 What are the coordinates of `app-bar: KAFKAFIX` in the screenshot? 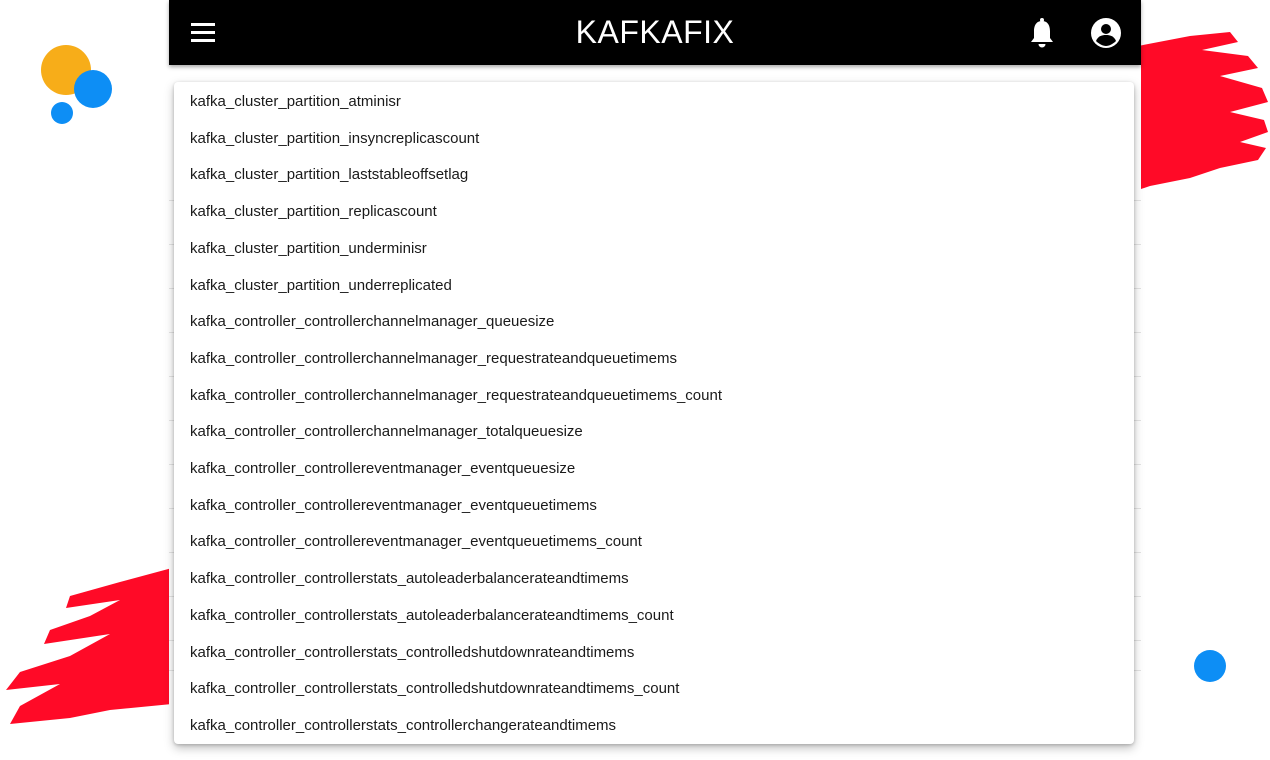 It's located at (655, 32).